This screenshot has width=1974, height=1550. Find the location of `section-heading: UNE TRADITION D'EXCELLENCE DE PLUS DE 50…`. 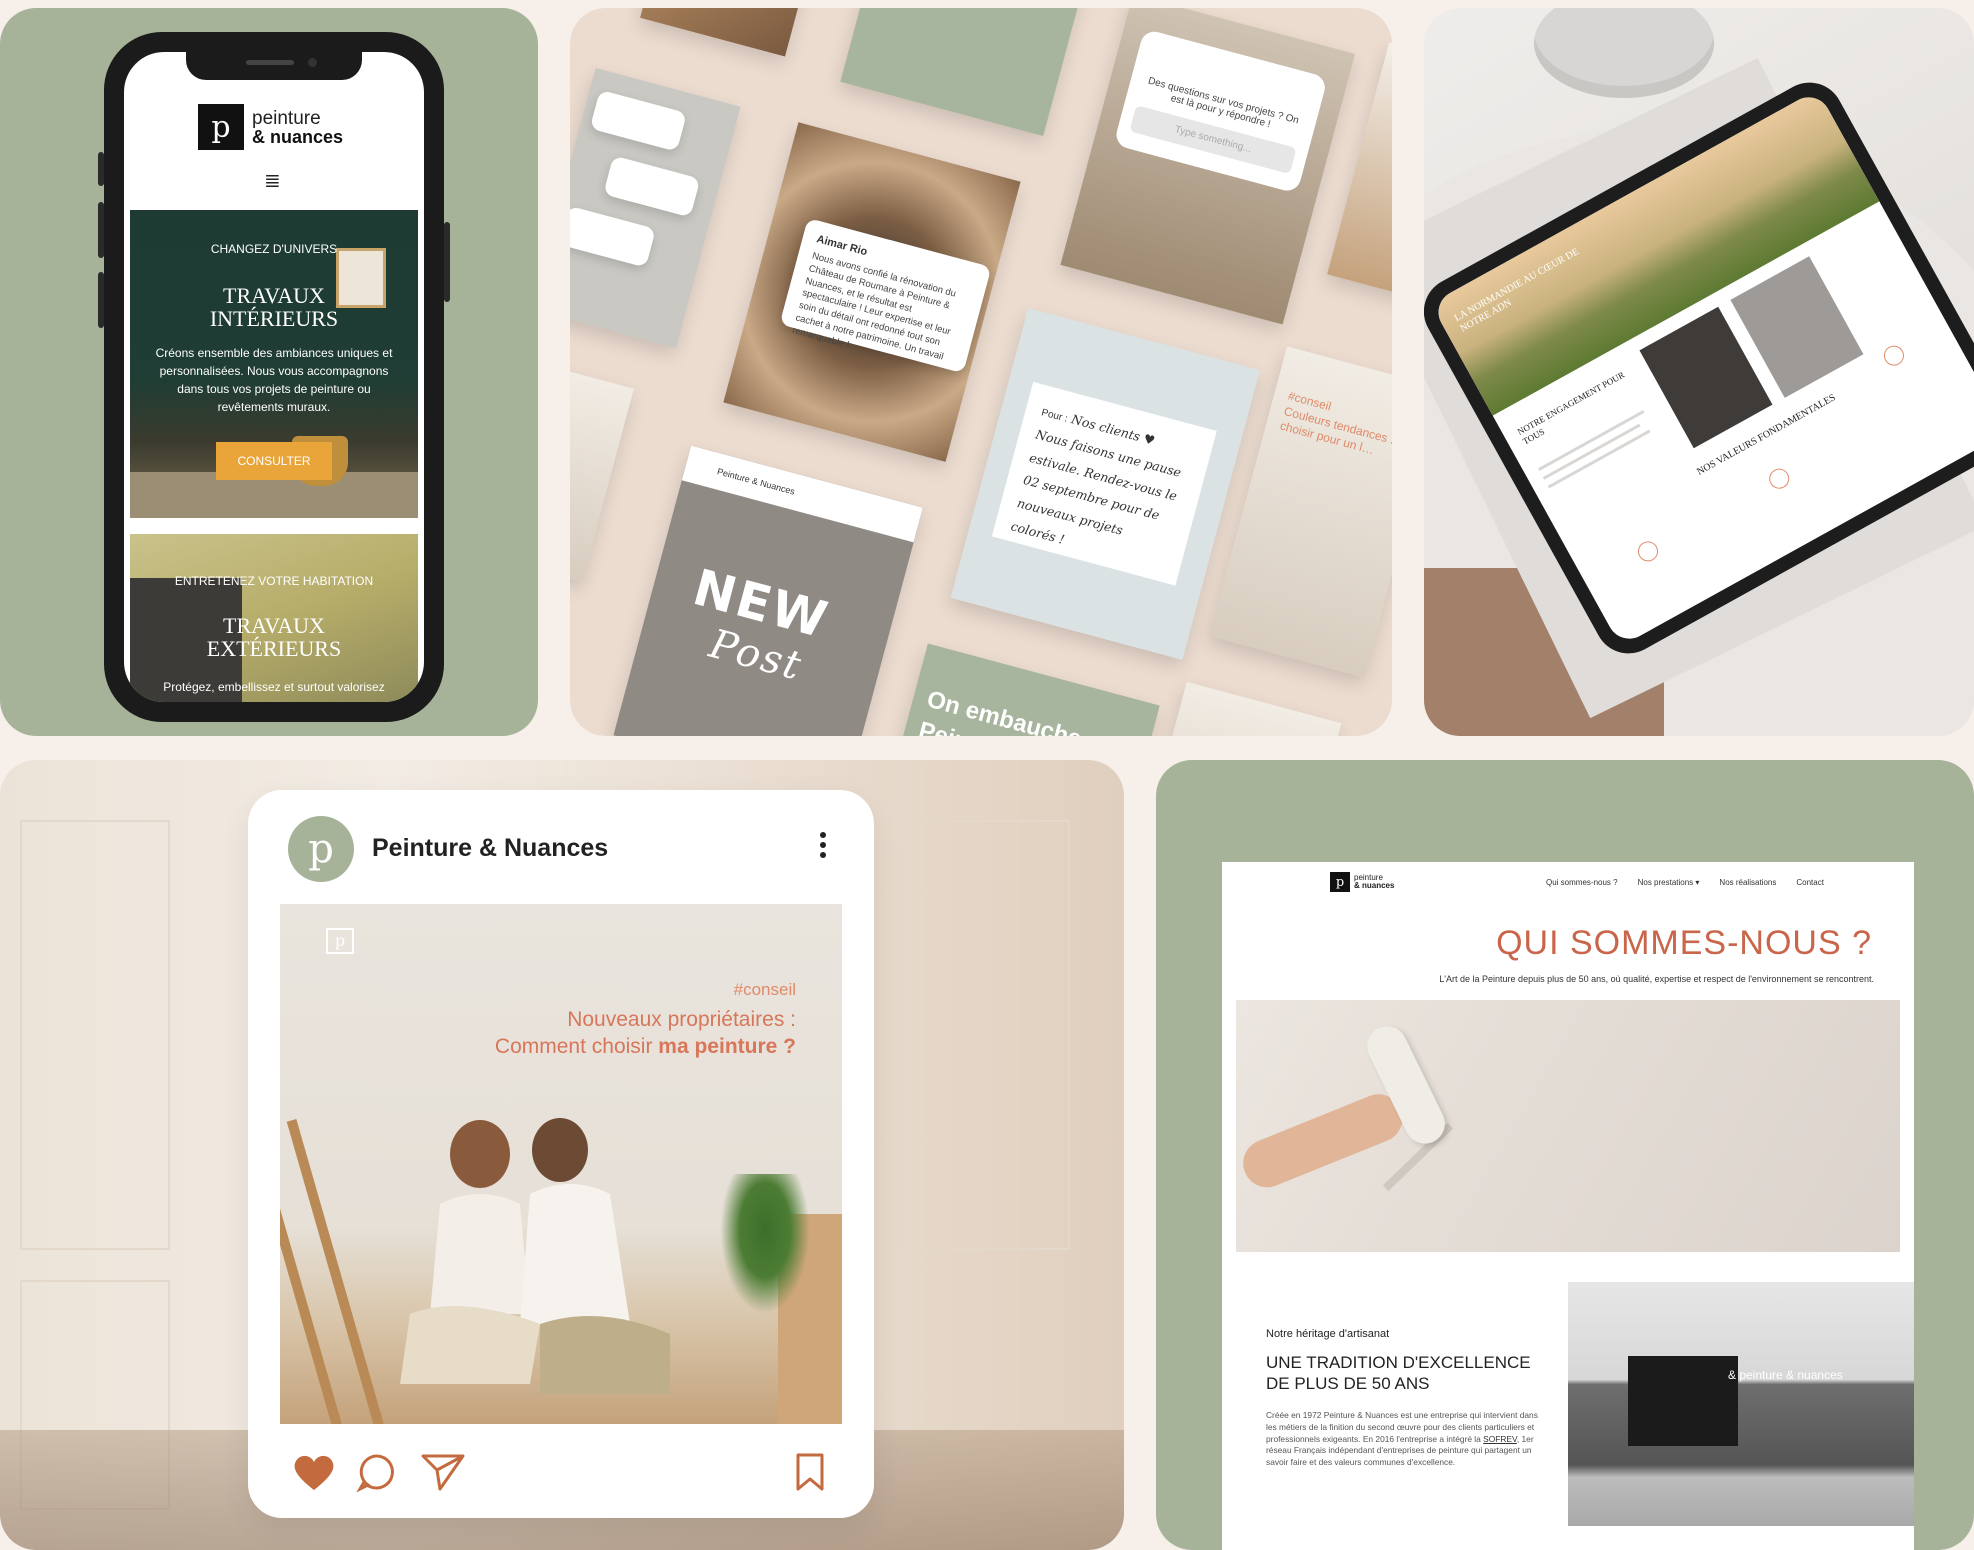

section-heading: UNE TRADITION D'EXCELLENCE DE PLUS DE 50… is located at coordinates (1416, 1373).